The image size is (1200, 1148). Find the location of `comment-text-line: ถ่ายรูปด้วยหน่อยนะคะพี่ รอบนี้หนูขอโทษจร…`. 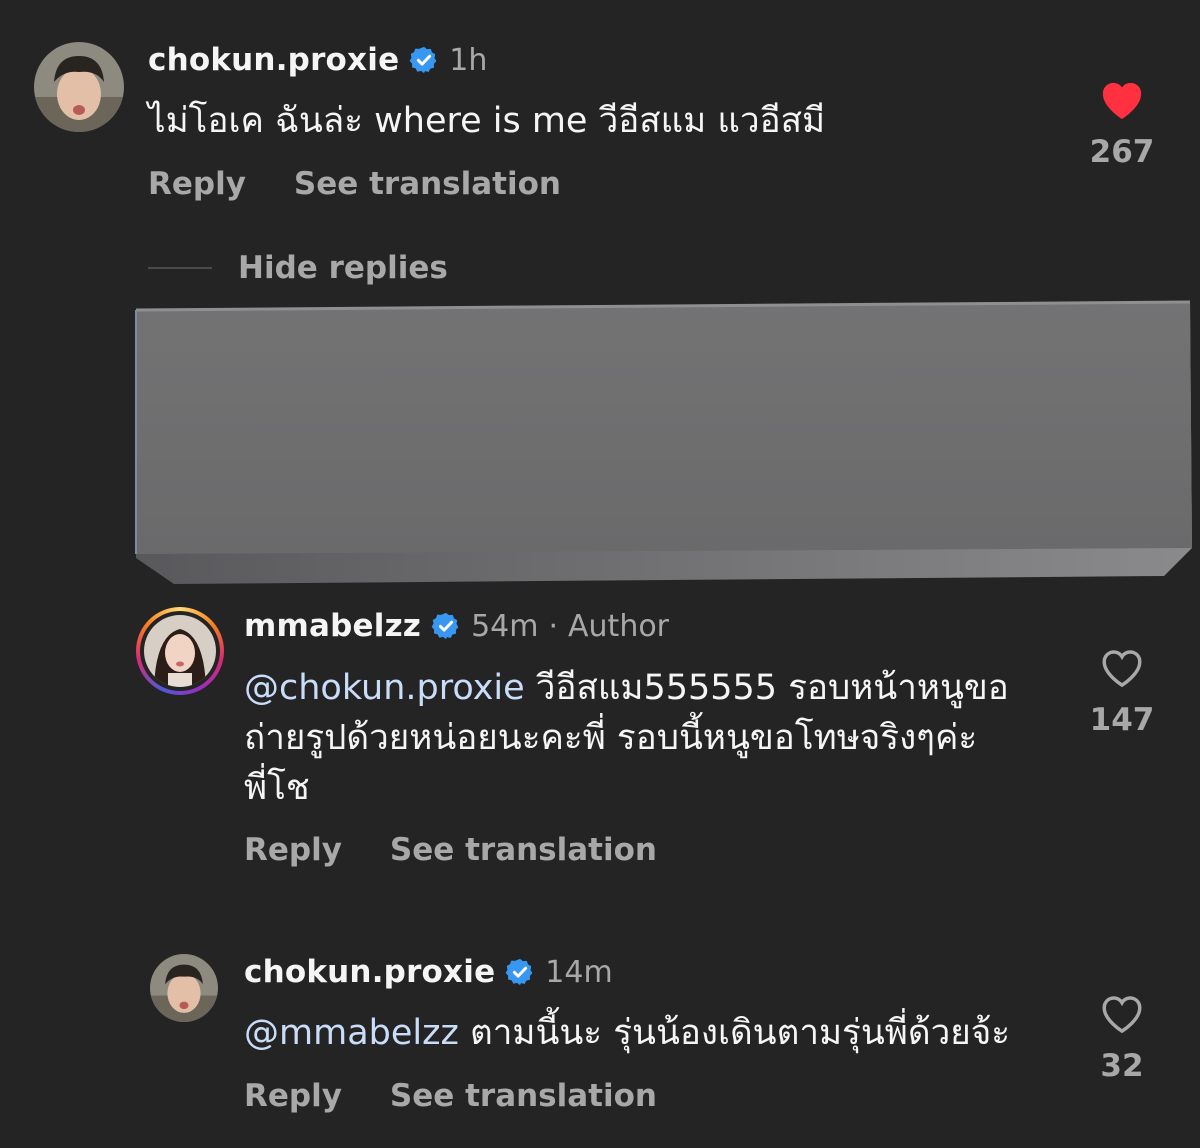

comment-text-line: ถ่ายรูปด้วยหน่อยนะคะพี่ รอบนี้หนูขอโทษจร… is located at coordinates (611, 738).